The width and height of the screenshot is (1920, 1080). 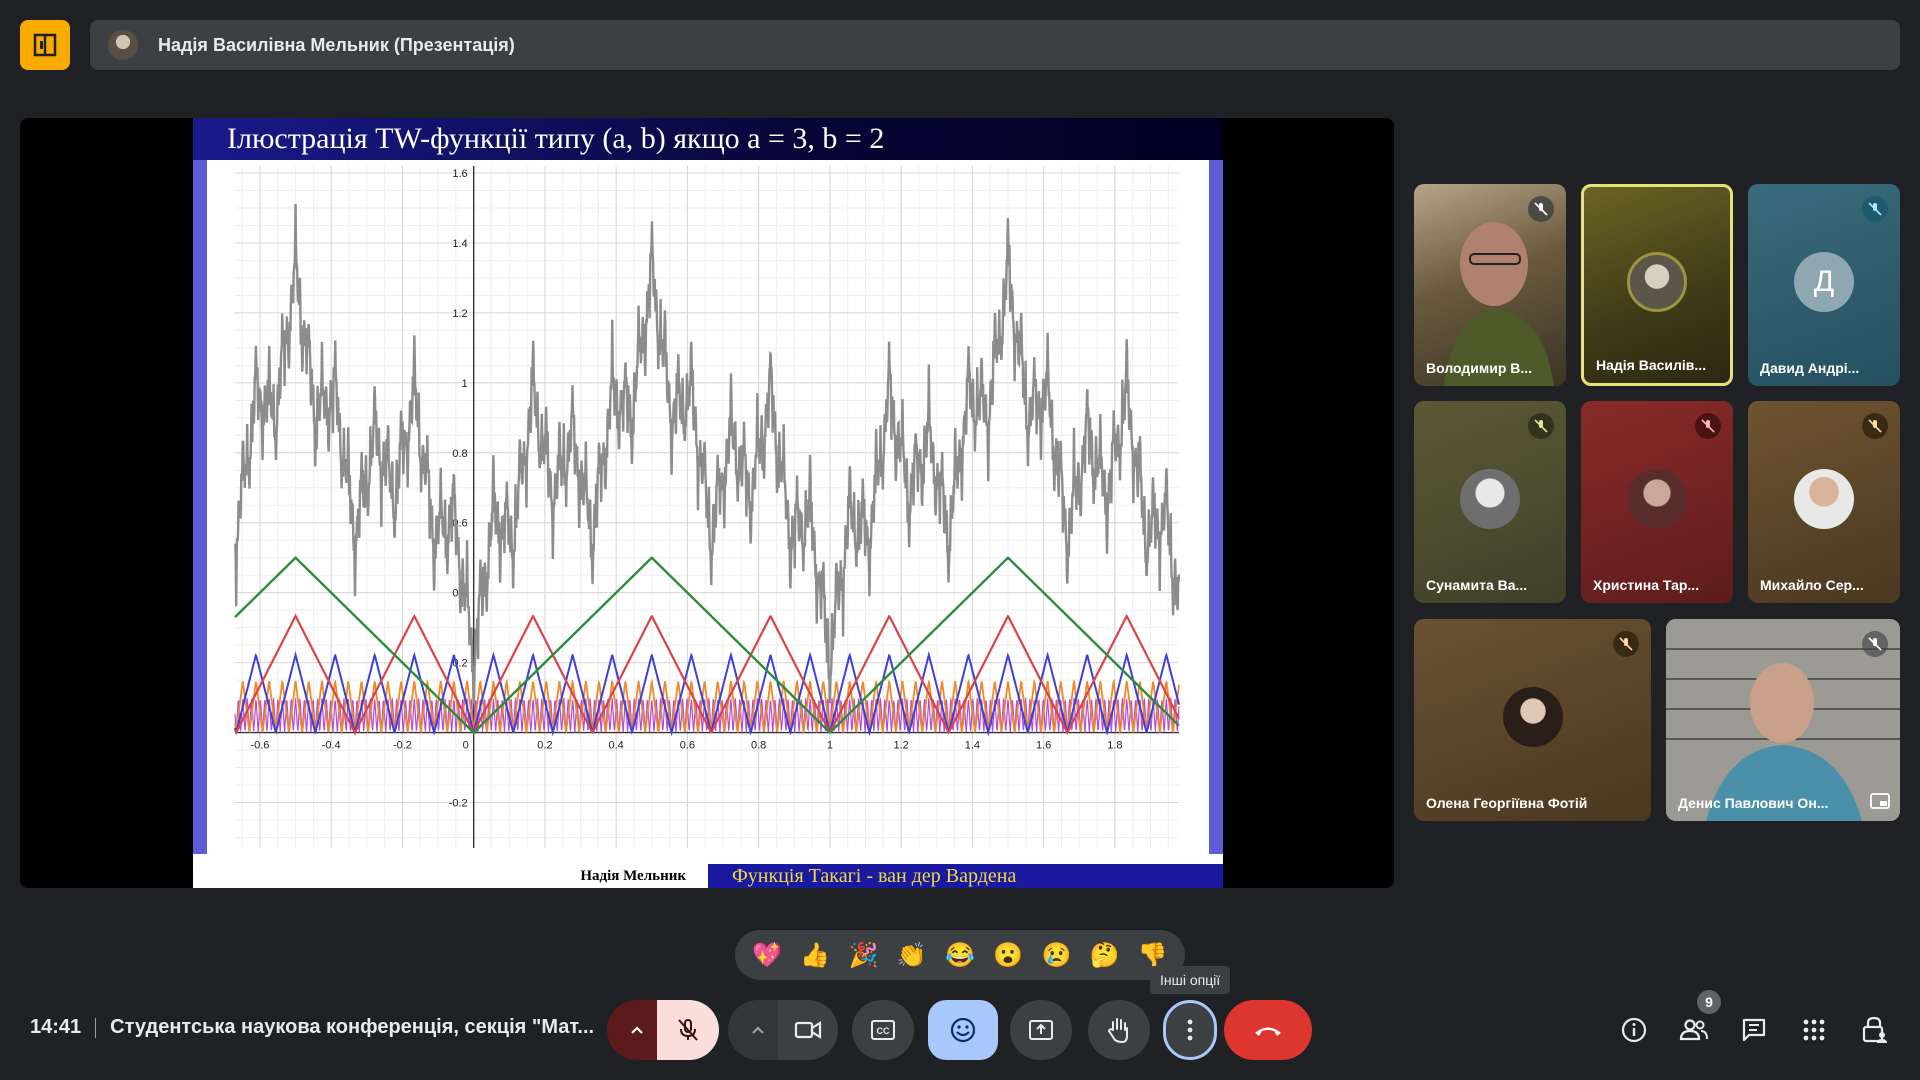 I want to click on more-vert-icon, so click(x=1190, y=1030).